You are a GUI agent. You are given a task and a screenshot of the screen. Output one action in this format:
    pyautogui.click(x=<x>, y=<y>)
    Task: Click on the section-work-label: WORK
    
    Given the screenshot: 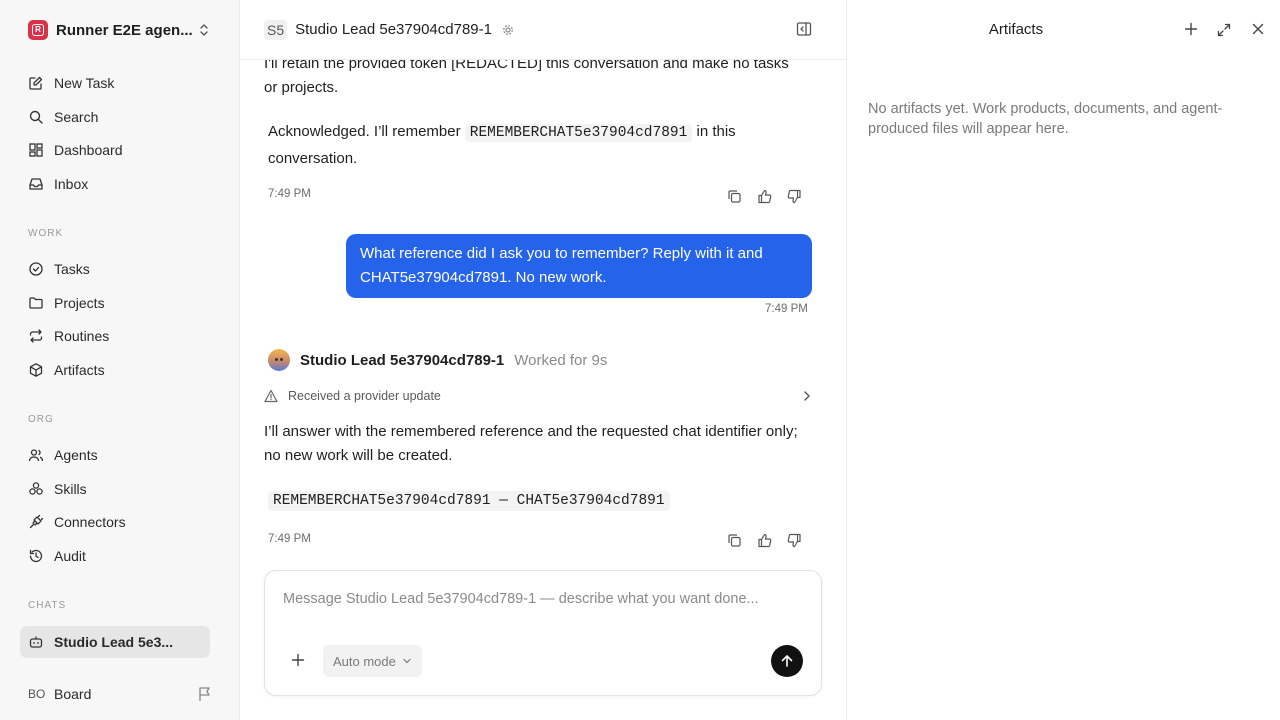 What is the action you would take?
    pyautogui.click(x=46, y=233)
    